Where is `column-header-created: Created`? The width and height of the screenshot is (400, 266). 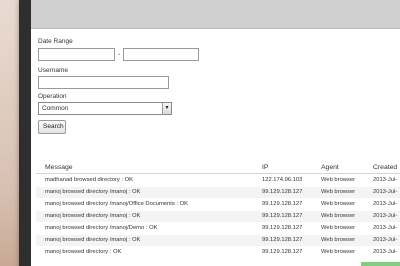
column-header-created: Created is located at coordinates (385, 167).